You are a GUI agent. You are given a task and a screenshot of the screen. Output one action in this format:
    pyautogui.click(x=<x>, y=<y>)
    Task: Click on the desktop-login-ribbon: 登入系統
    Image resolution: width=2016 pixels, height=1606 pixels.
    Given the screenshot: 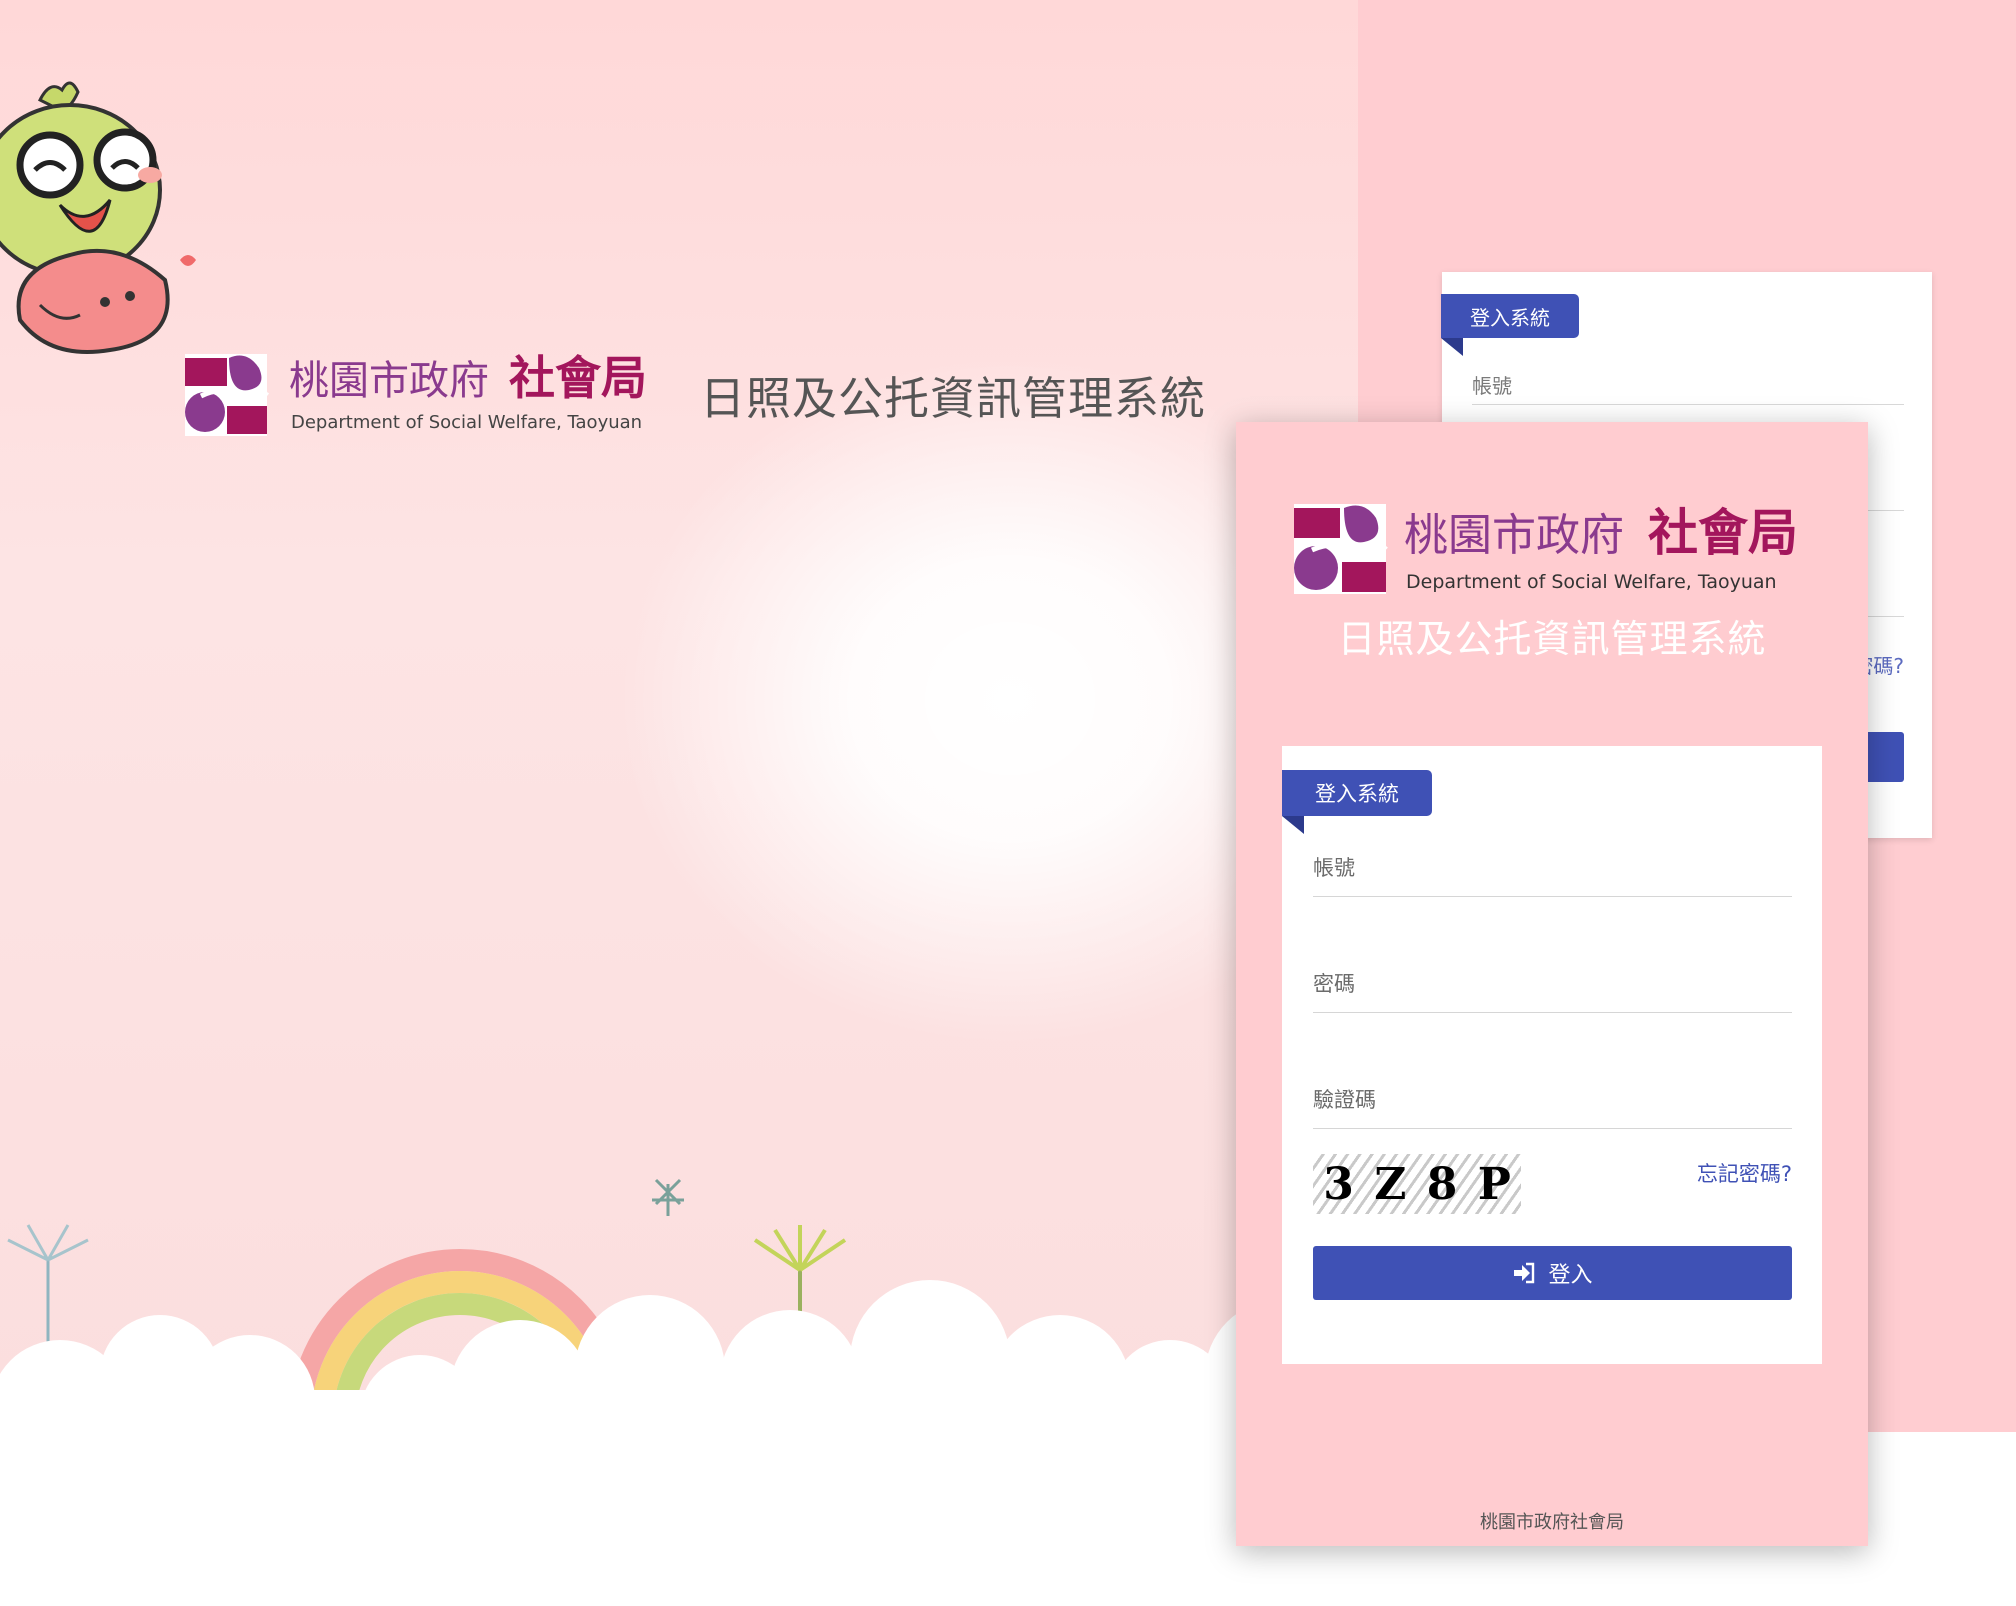 What is the action you would take?
    pyautogui.click(x=1510, y=325)
    